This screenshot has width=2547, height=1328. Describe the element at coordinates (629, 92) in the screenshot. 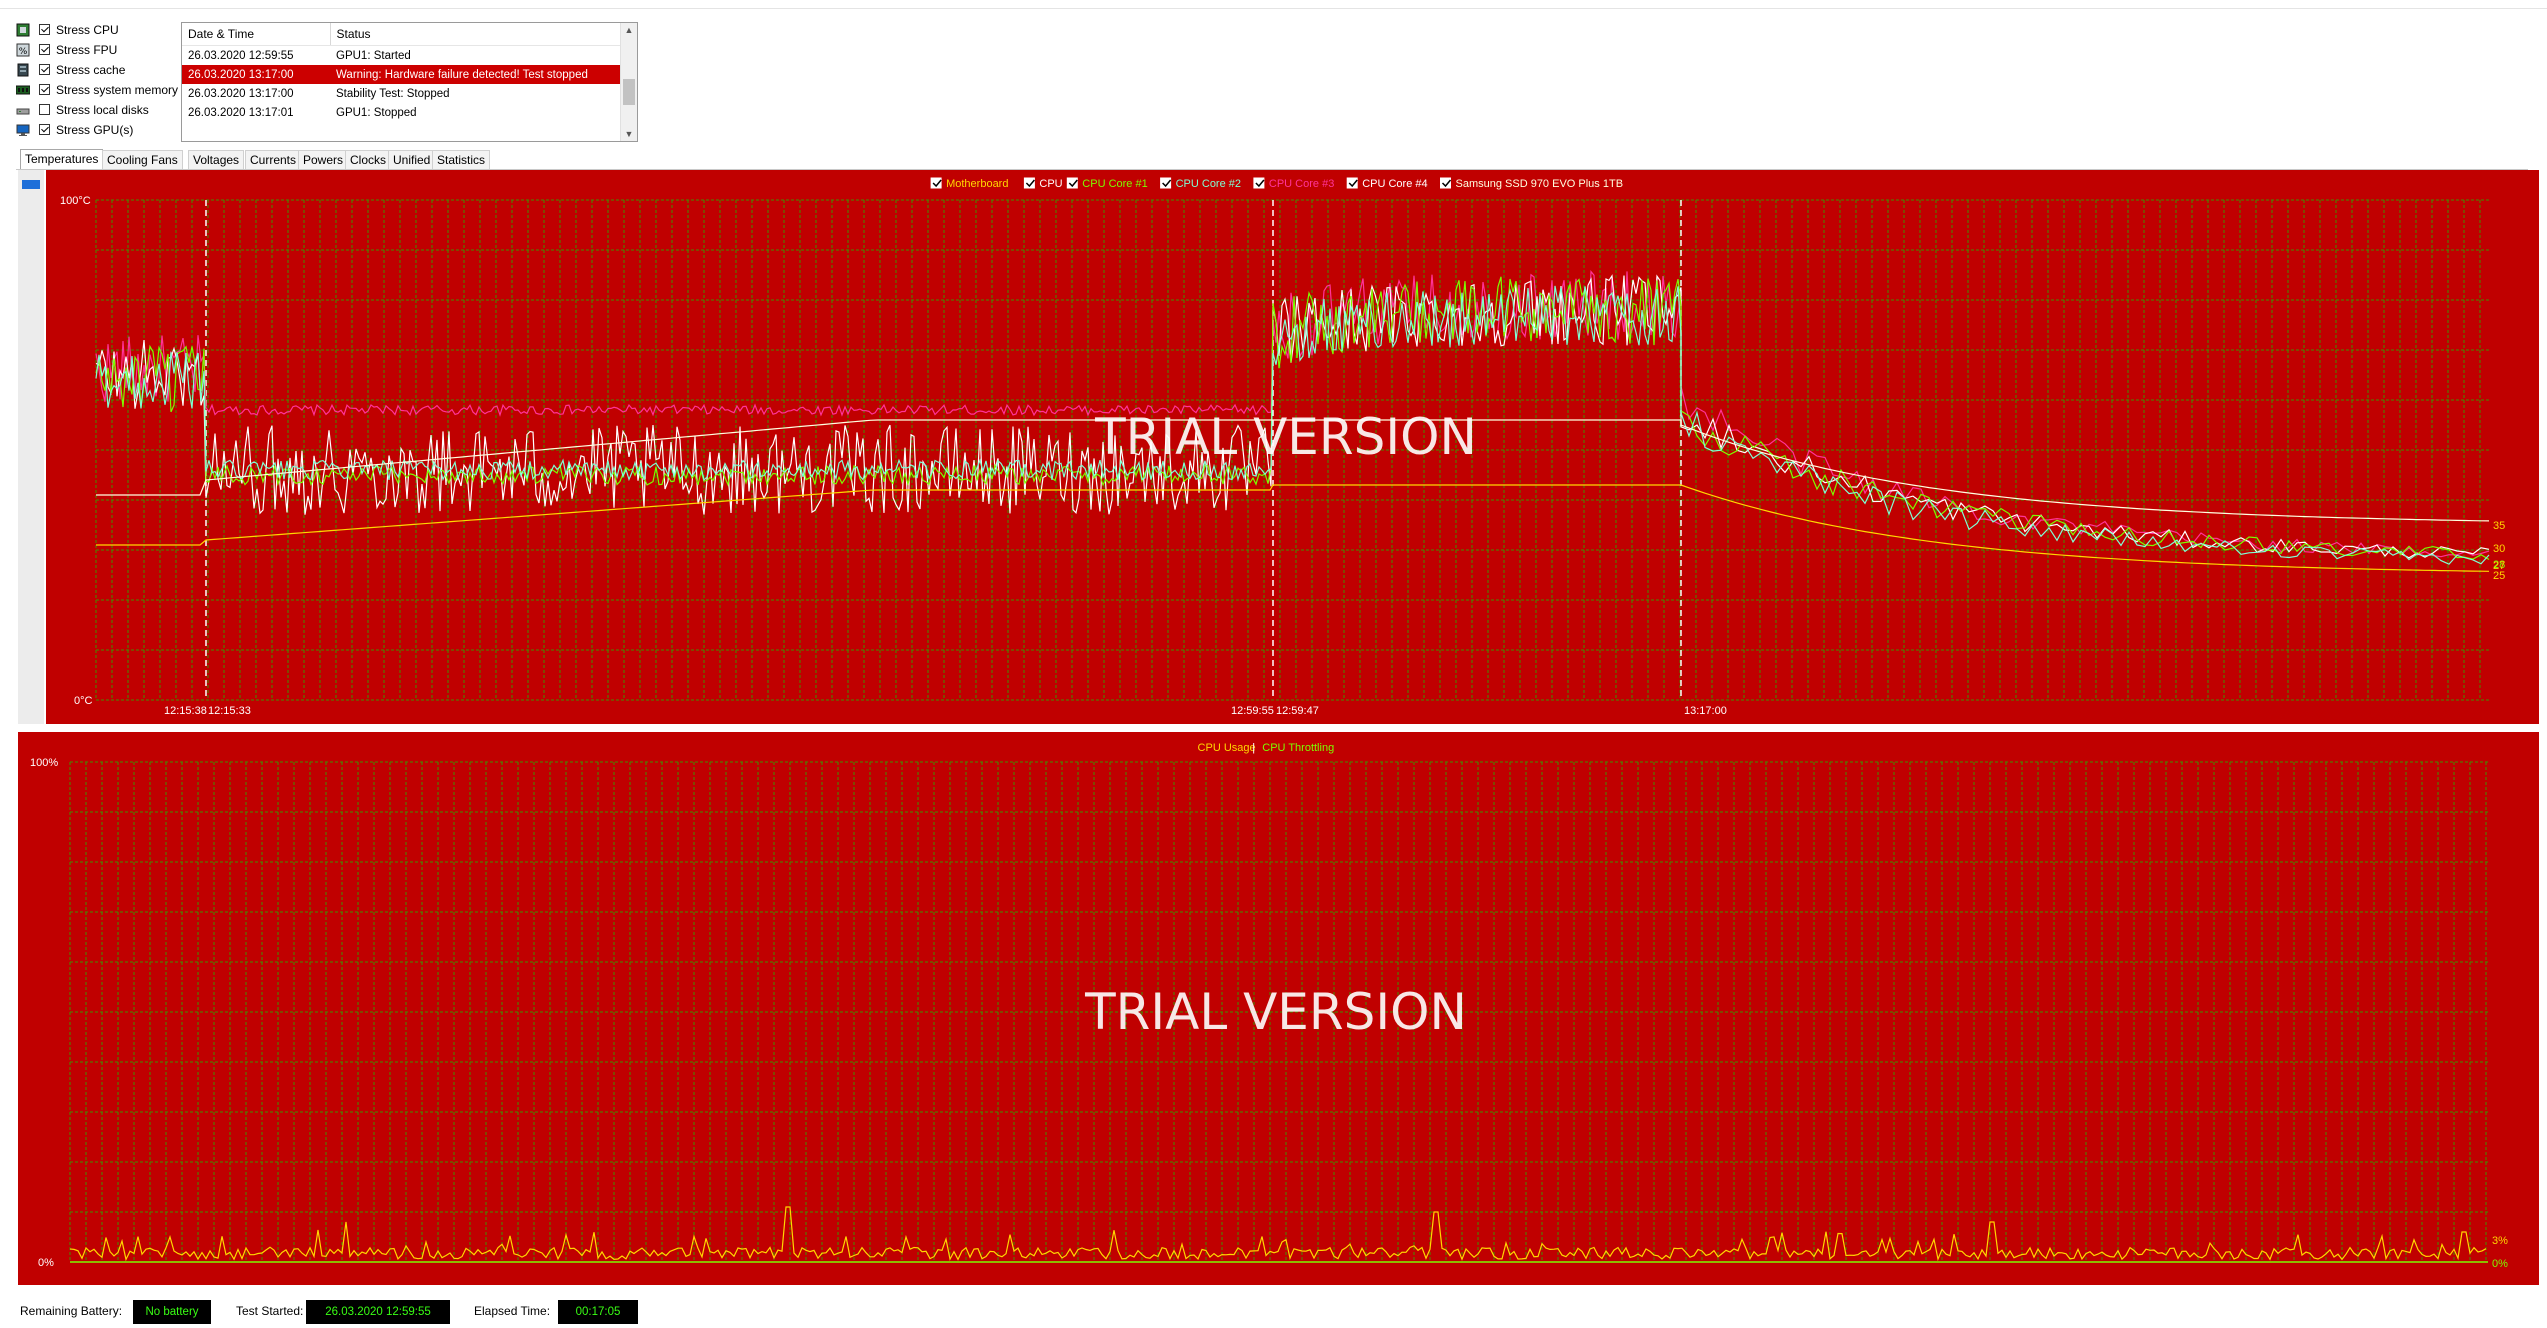

I see `log-scroll-thumb` at that location.